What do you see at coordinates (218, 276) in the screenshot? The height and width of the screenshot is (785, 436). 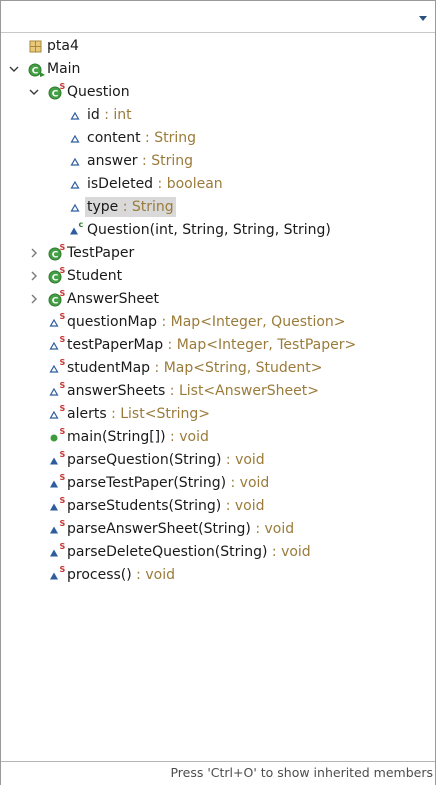 I see `tree-item-student: C S Student` at bounding box center [218, 276].